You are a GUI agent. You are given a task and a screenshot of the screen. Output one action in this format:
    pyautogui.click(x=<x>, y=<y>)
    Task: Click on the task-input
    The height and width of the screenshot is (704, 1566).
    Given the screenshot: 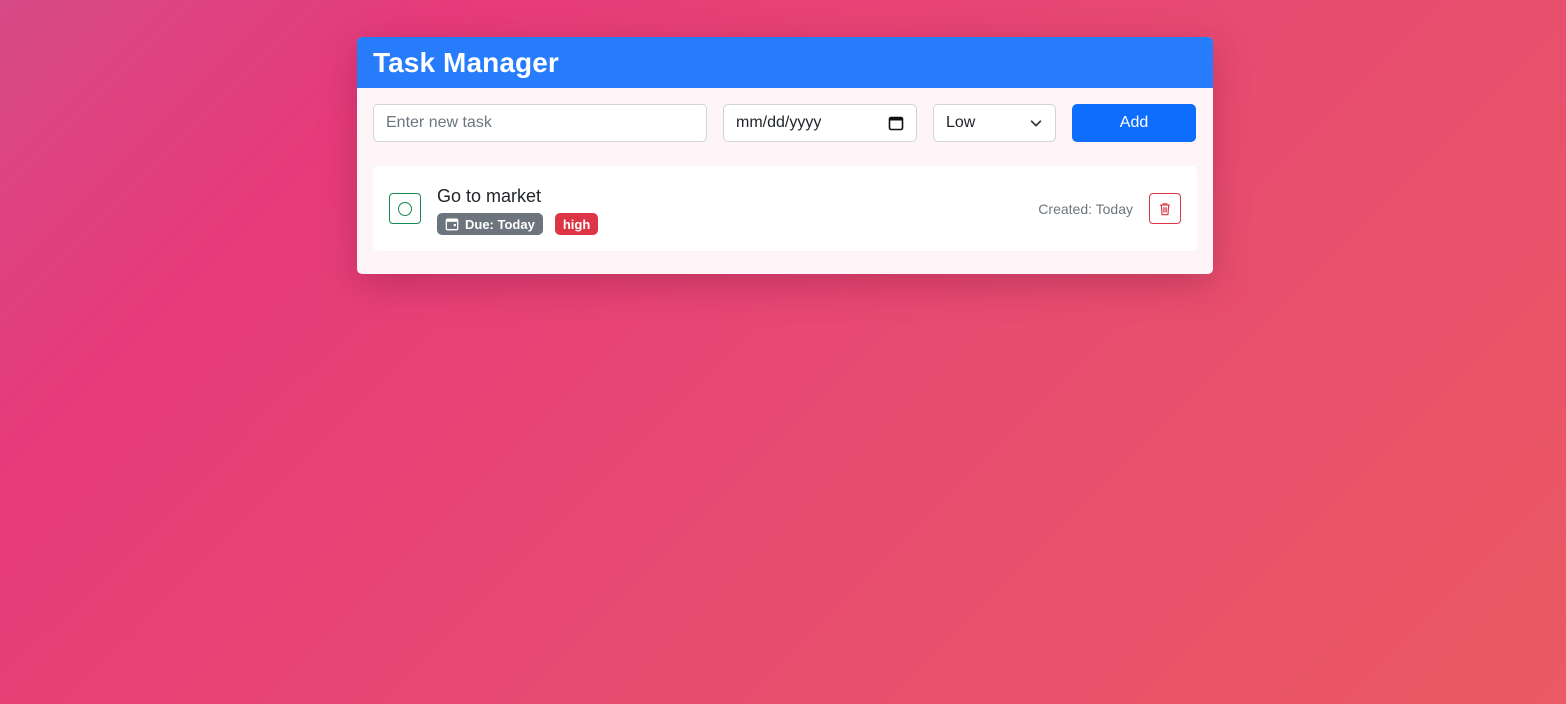 What is the action you would take?
    pyautogui.click(x=540, y=123)
    